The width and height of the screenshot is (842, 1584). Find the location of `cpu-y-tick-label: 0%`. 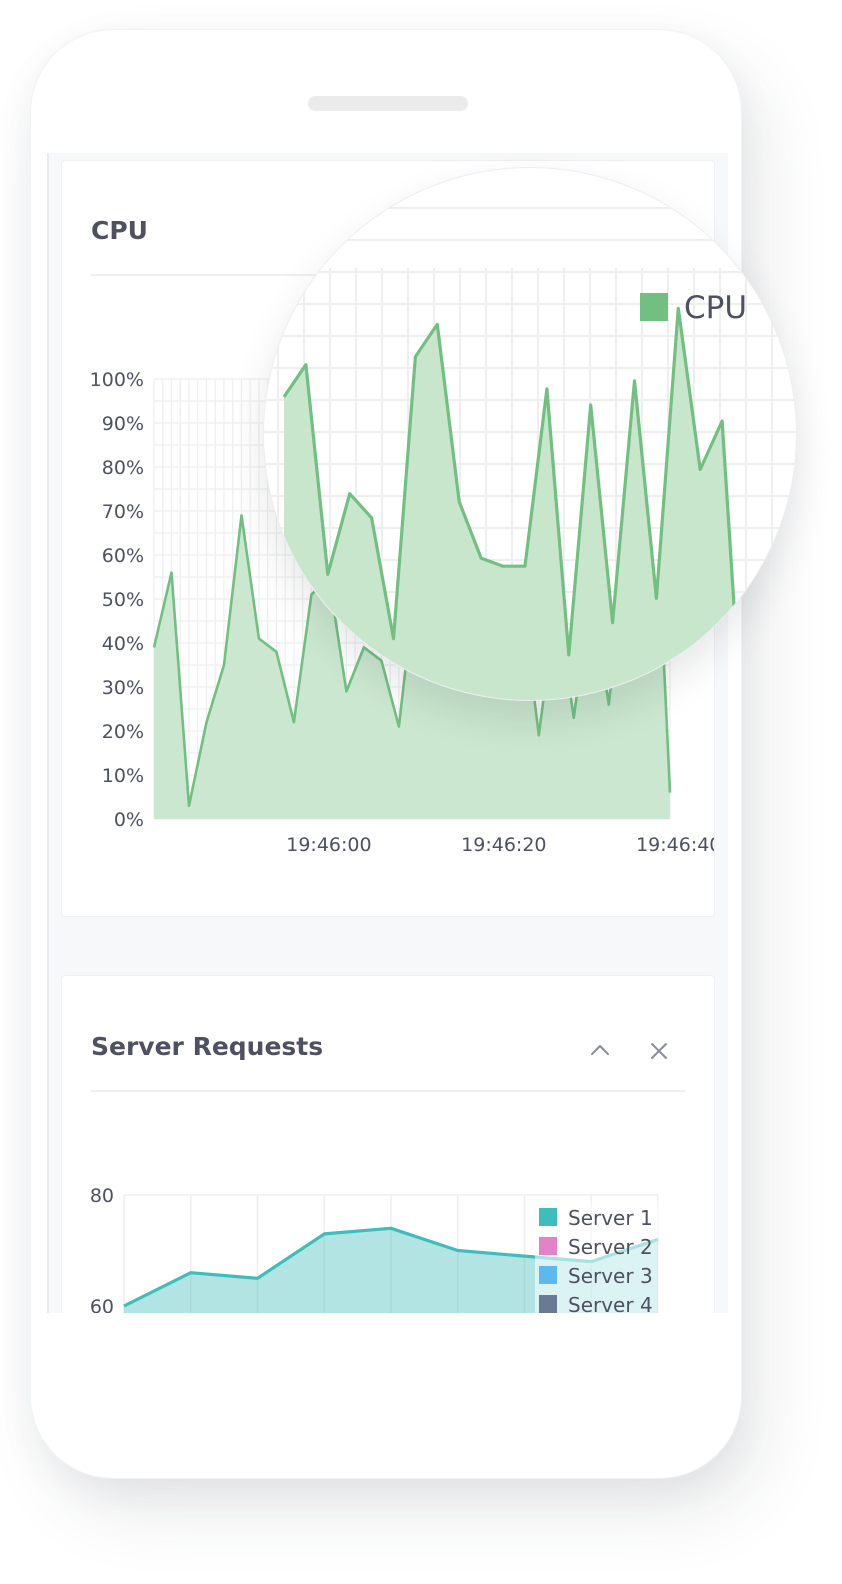

cpu-y-tick-label: 0% is located at coordinates (129, 820).